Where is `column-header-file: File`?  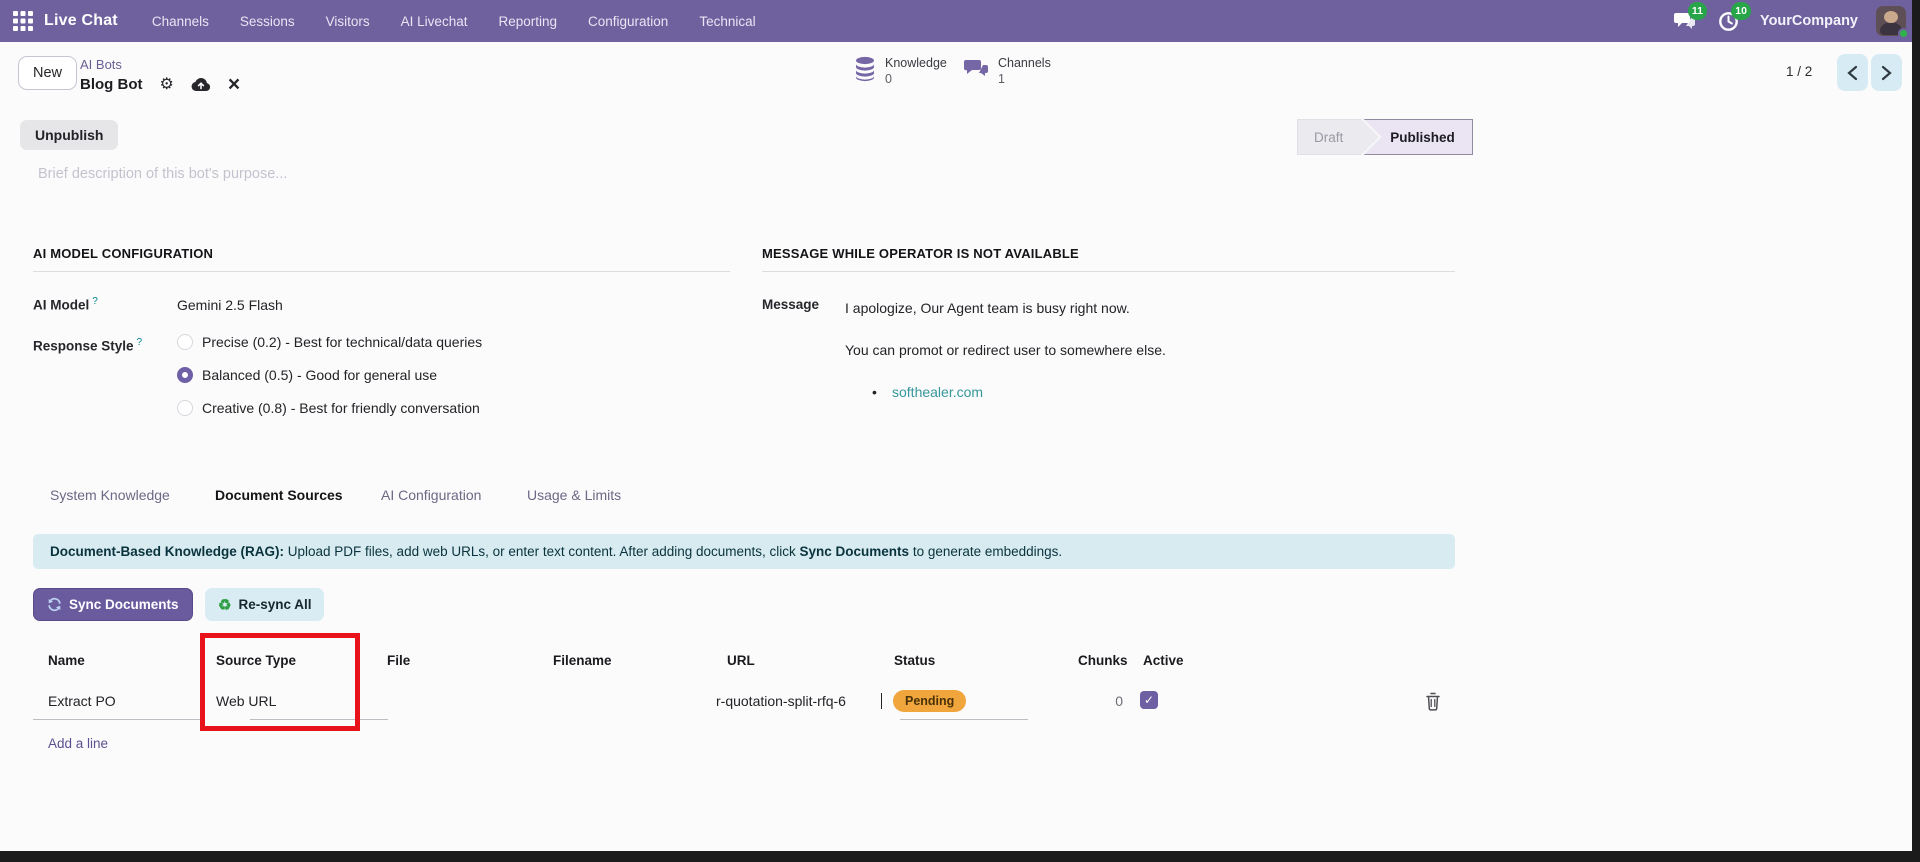 column-header-file: File is located at coordinates (398, 660).